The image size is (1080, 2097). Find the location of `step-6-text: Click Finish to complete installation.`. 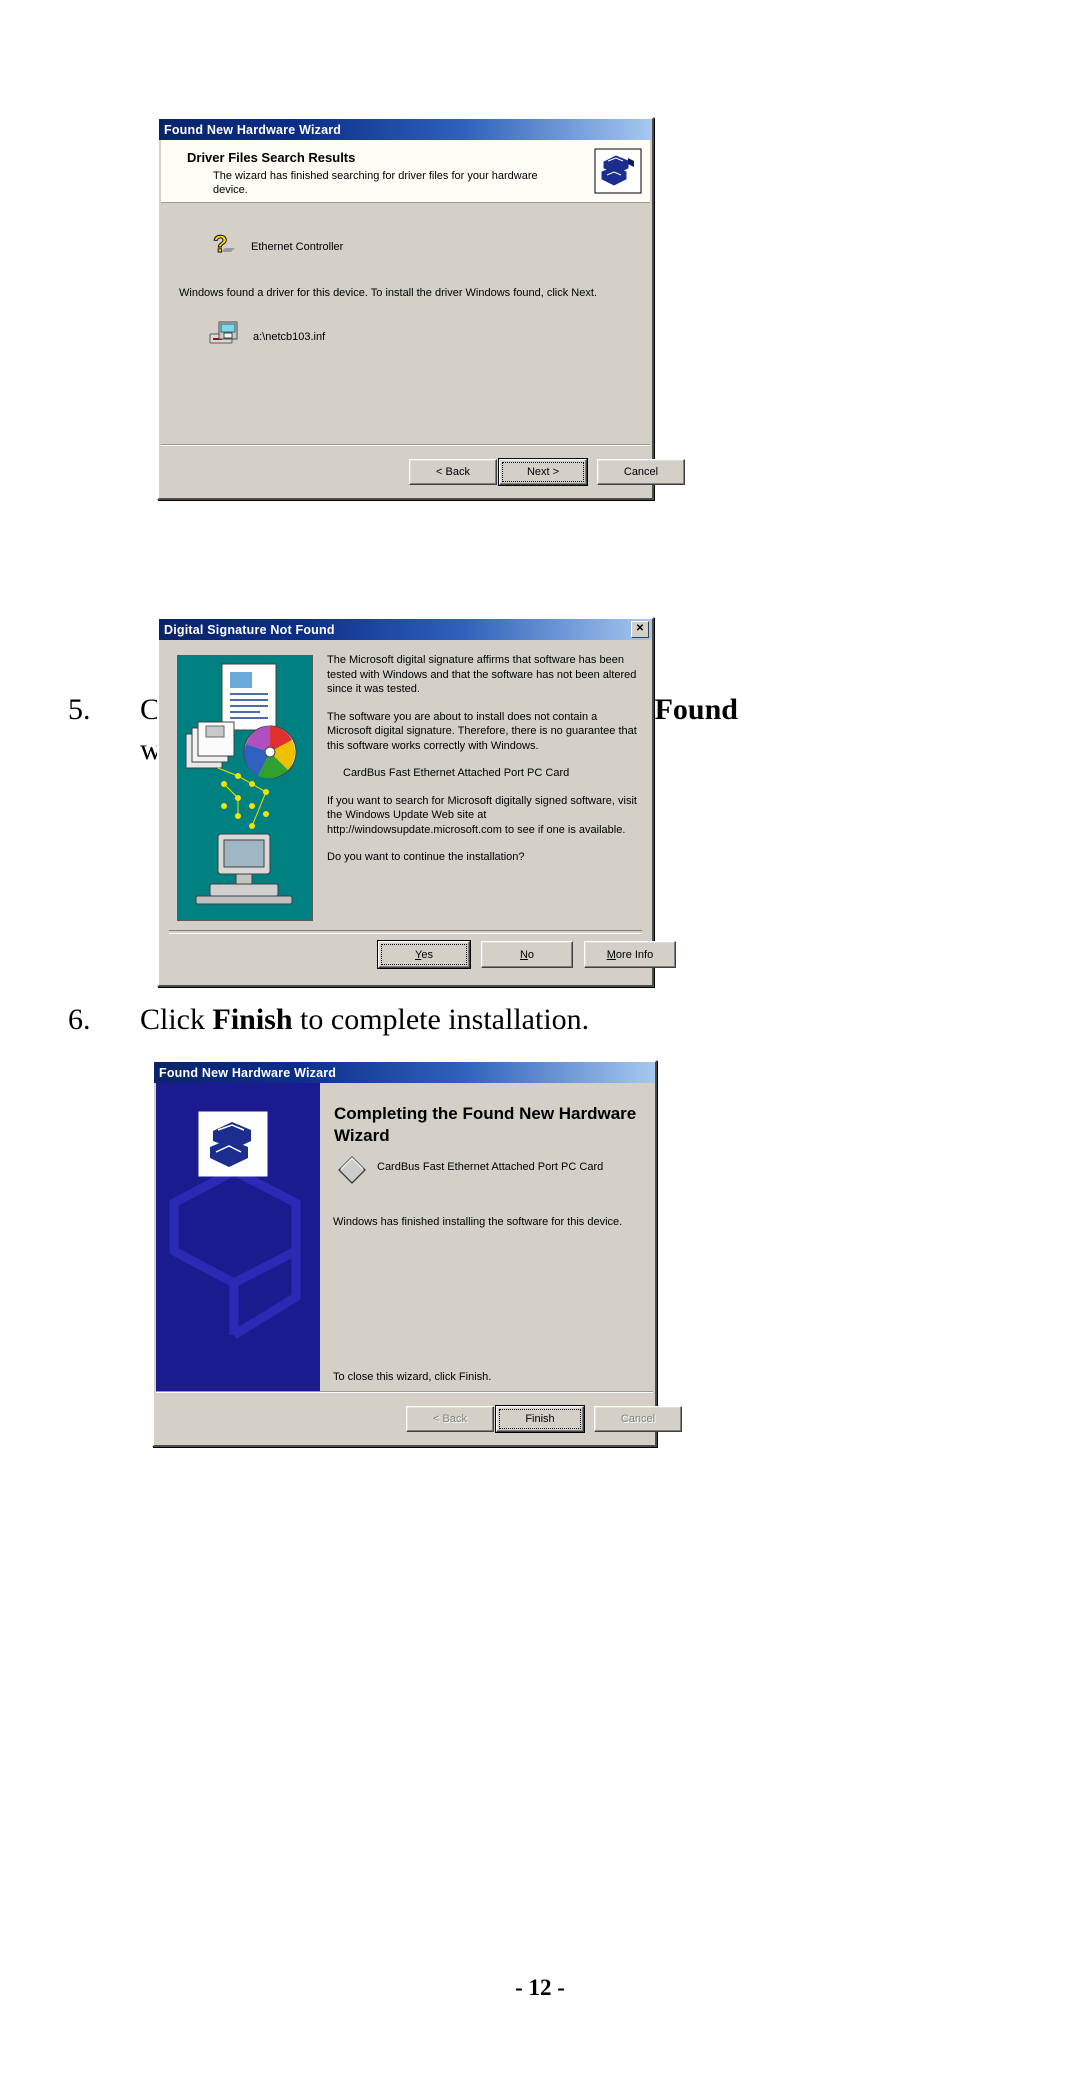

step-6-text: Click Finish to complete installation. is located at coordinates (365, 1019).